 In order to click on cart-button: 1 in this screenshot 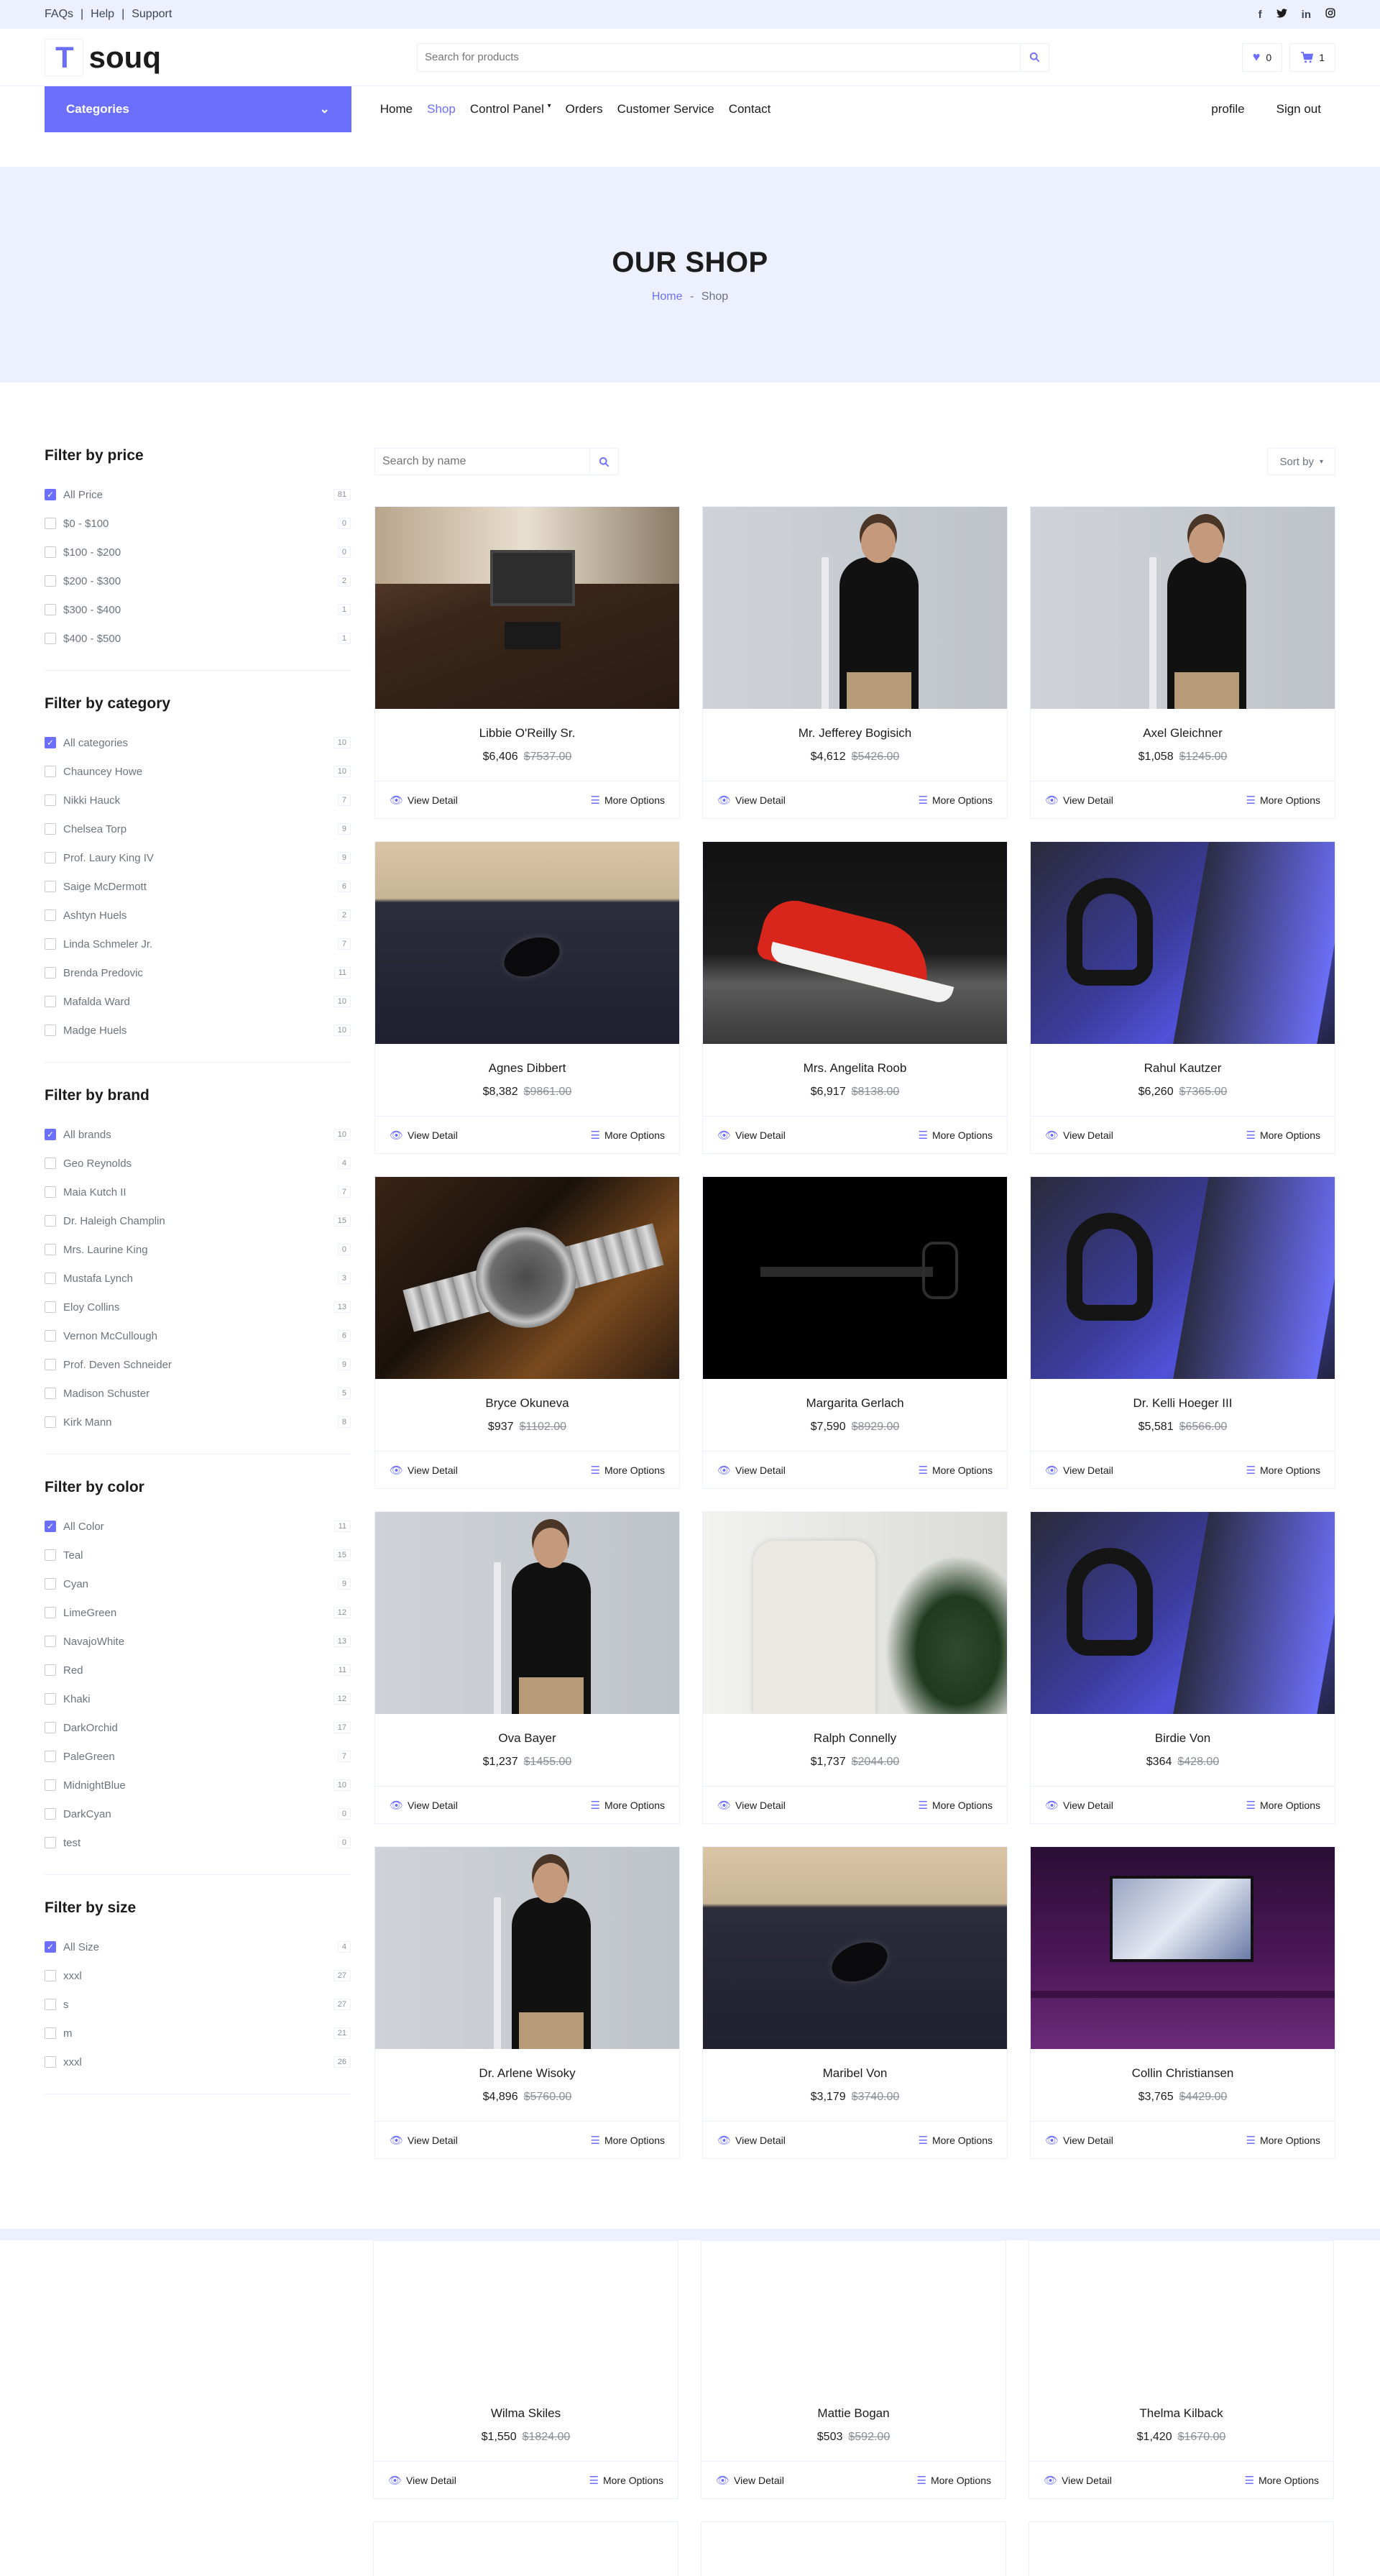, I will do `click(1312, 57)`.